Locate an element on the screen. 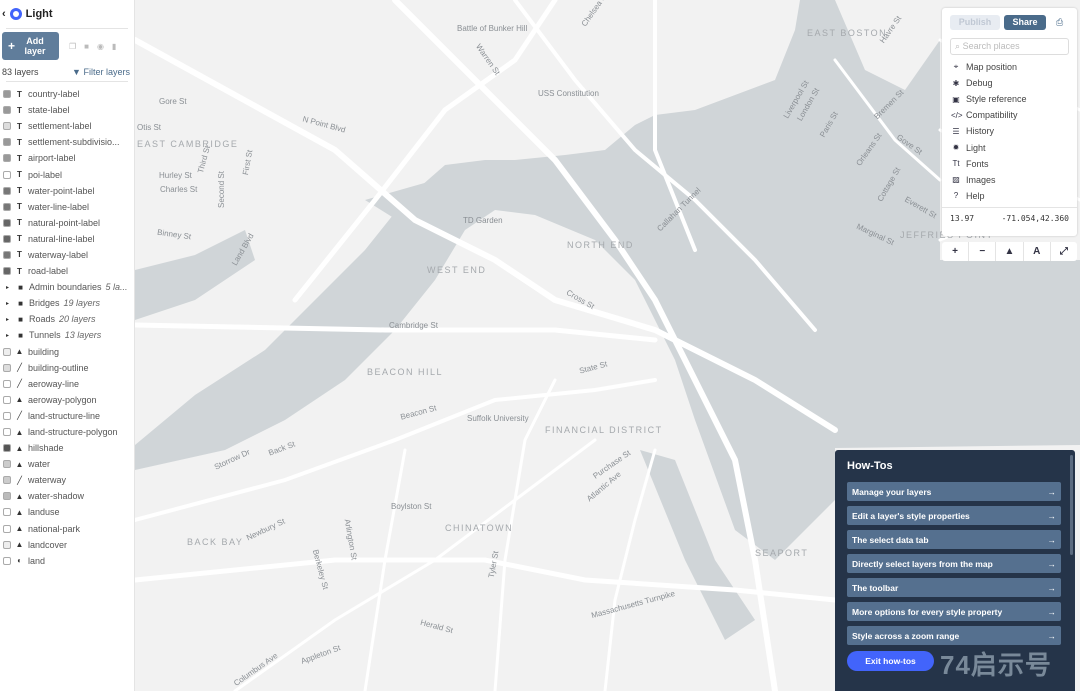 The image size is (1080, 691). how-tos-title: How-Tos is located at coordinates (870, 466).